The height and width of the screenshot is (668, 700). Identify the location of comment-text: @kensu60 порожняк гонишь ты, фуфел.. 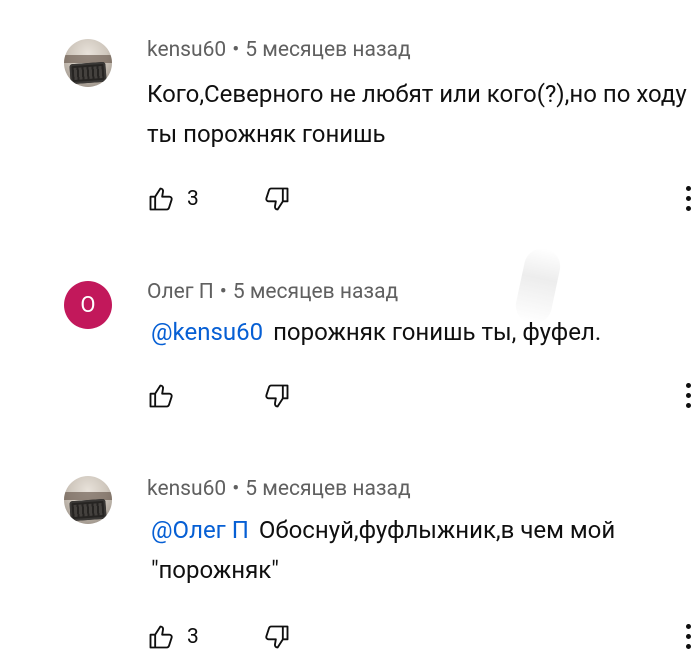
(421, 332).